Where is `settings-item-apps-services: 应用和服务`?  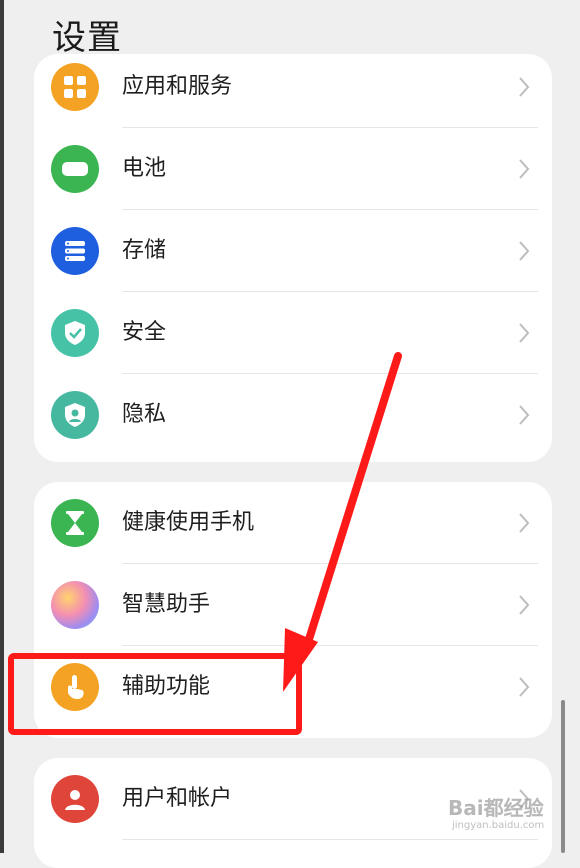
settings-item-apps-services: 应用和服务 is located at coordinates (293, 91).